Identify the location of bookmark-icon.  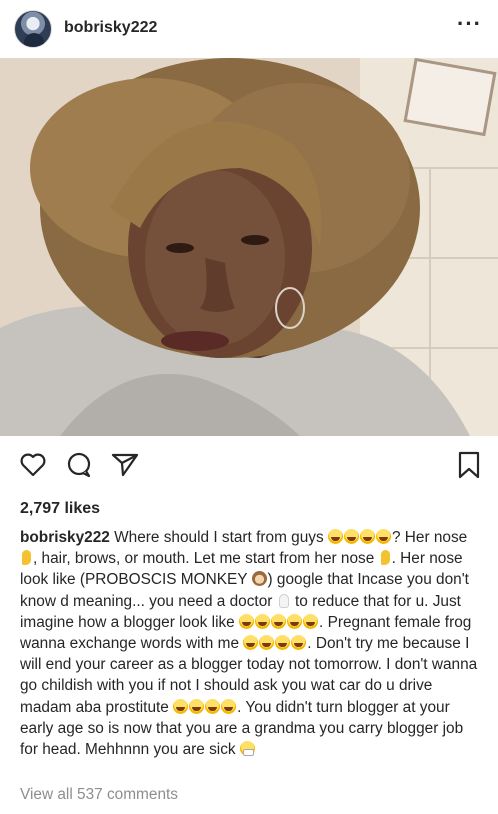
(469, 465).